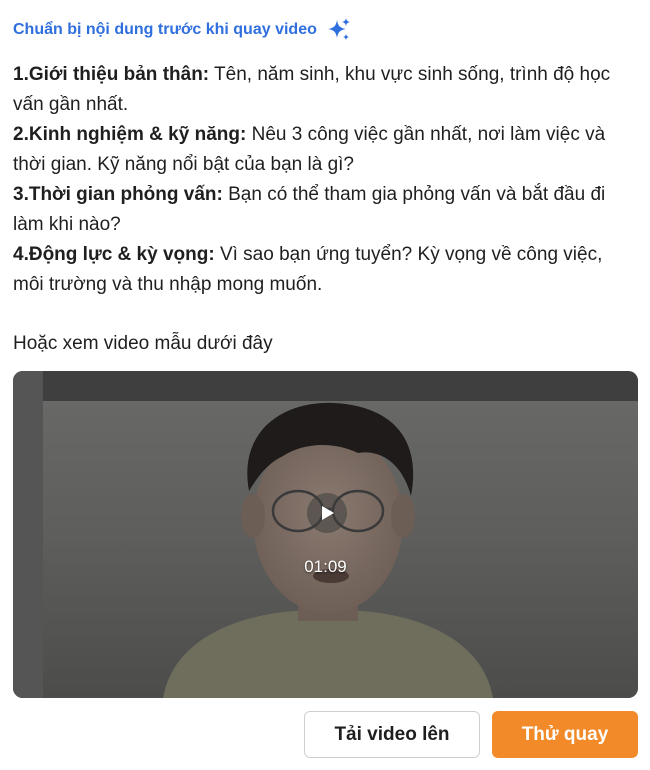 The image size is (650, 770). Describe the element at coordinates (130, 134) in the screenshot. I see `tip-label: 2.Kinh nghiệm & kỹ năng:` at that location.